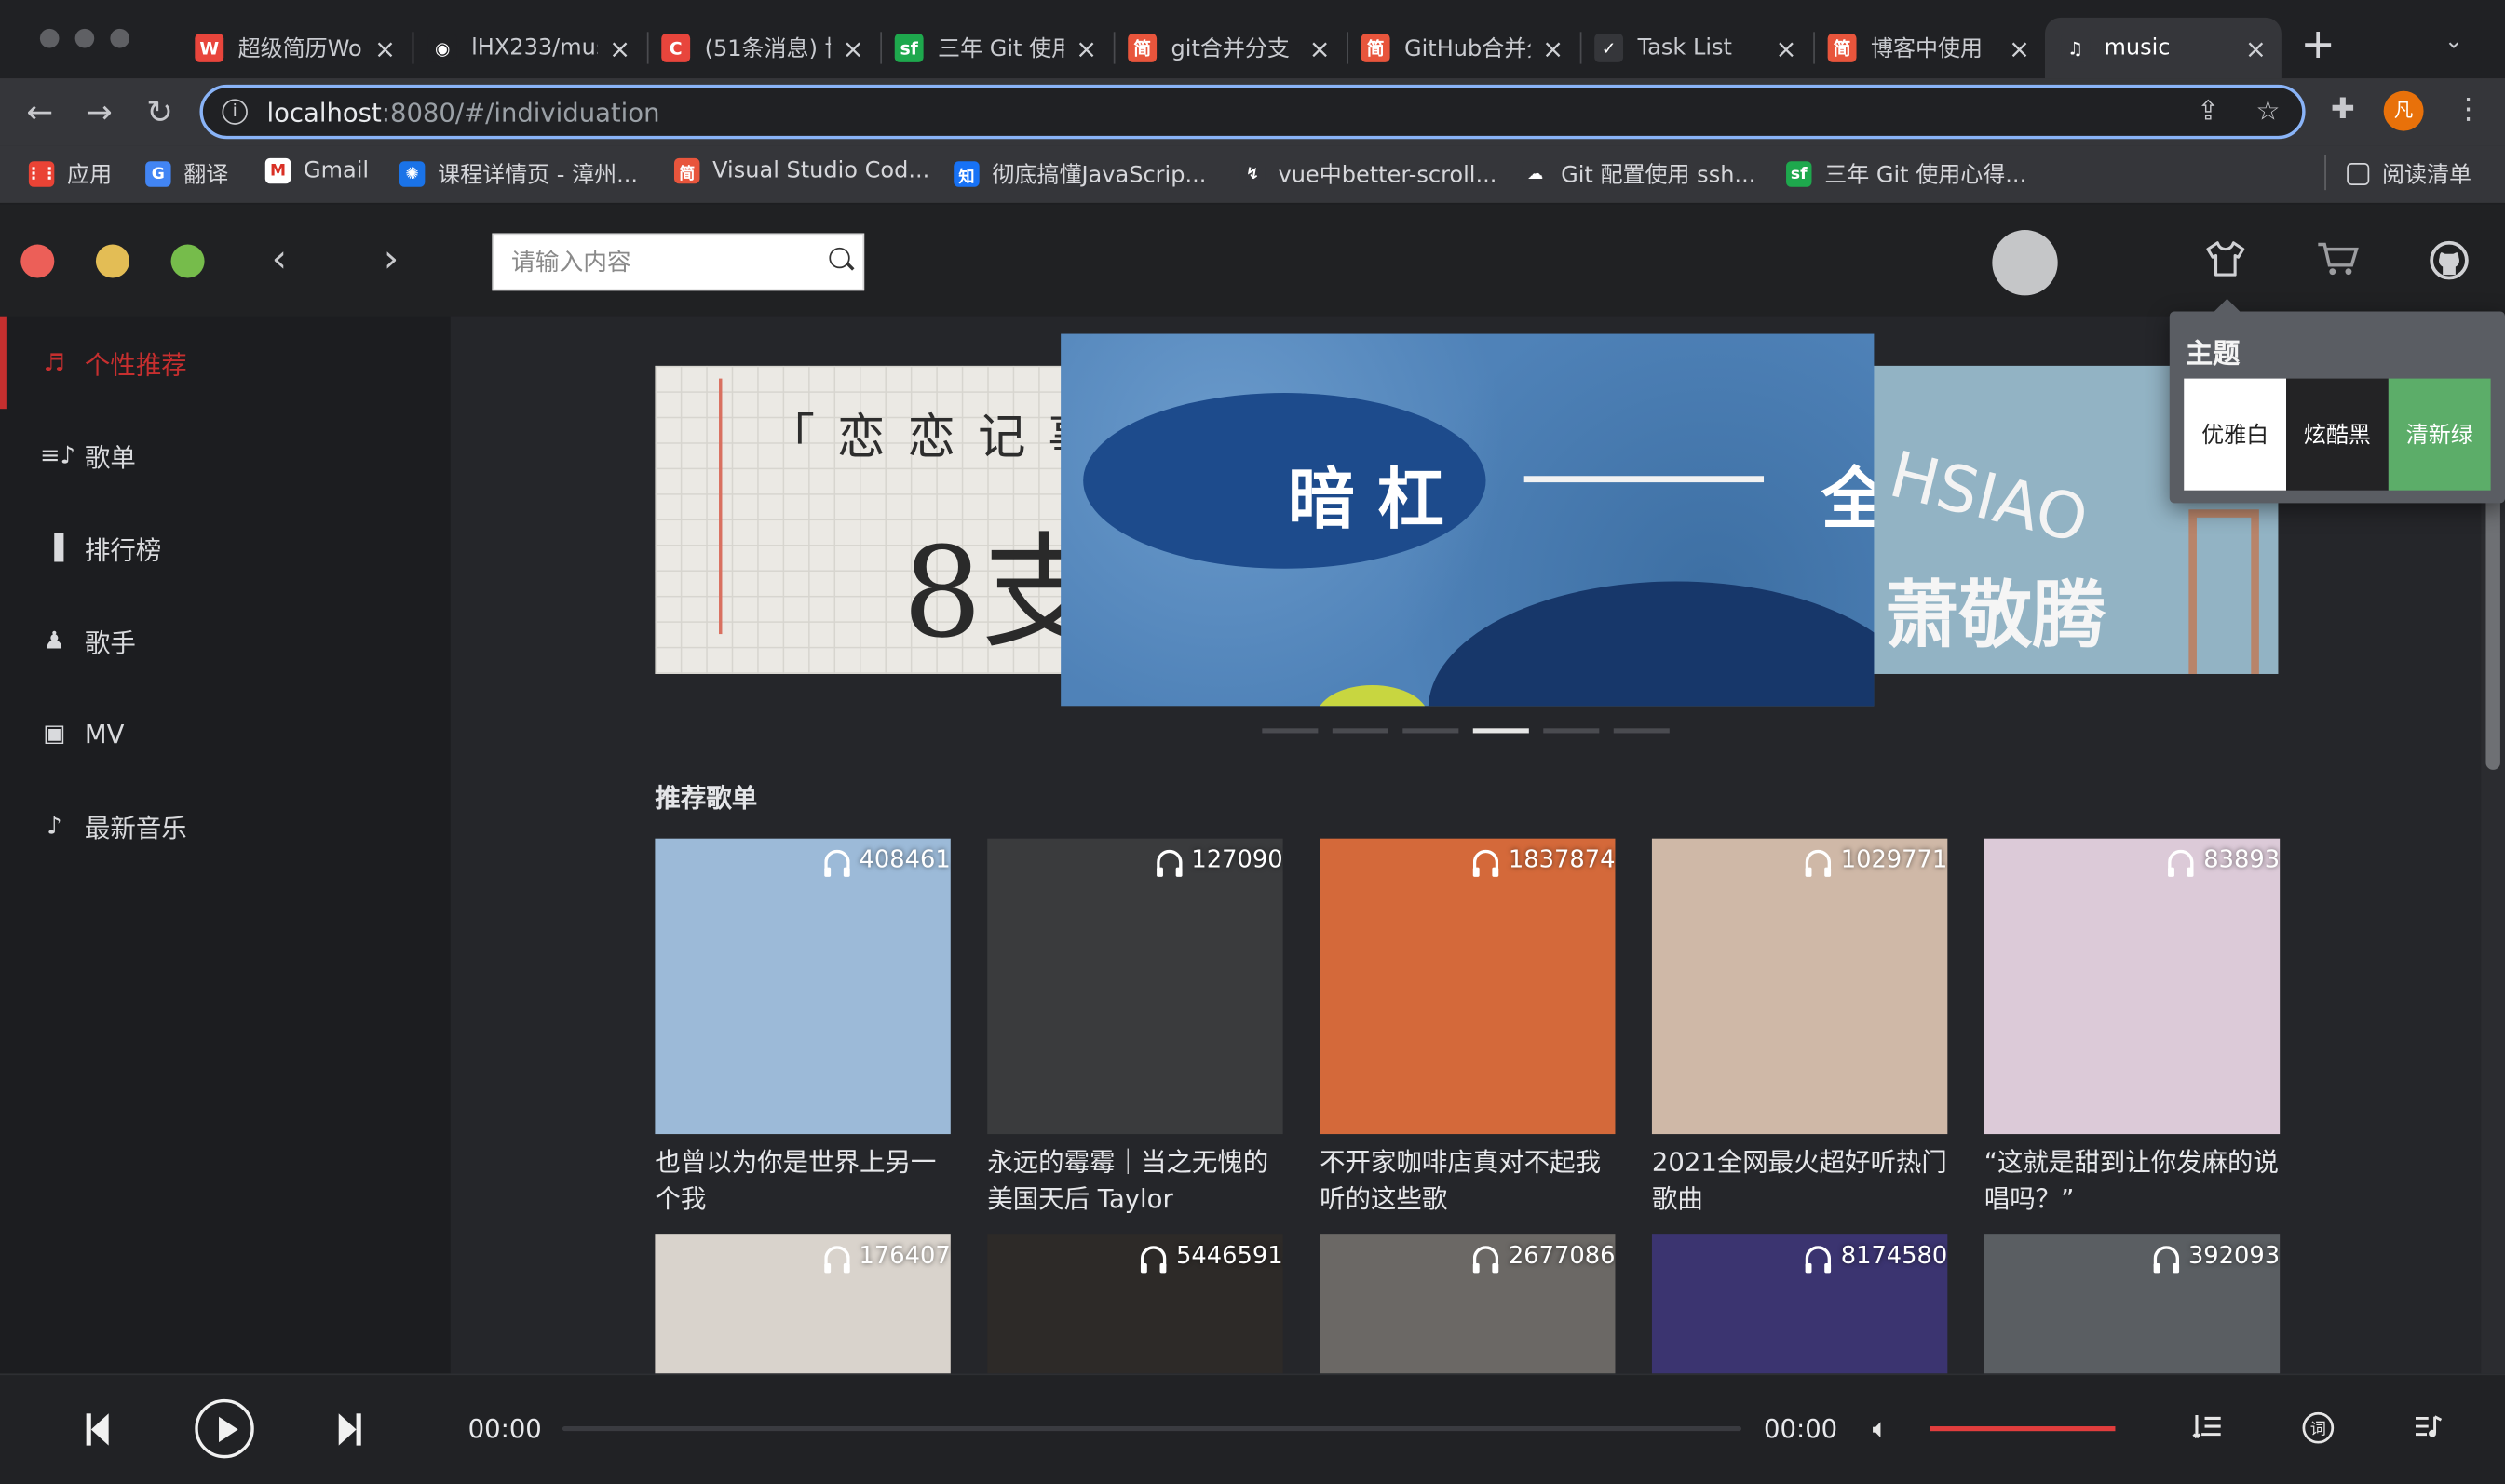 The width and height of the screenshot is (2505, 1484). I want to click on progress-bar, so click(1152, 1429).